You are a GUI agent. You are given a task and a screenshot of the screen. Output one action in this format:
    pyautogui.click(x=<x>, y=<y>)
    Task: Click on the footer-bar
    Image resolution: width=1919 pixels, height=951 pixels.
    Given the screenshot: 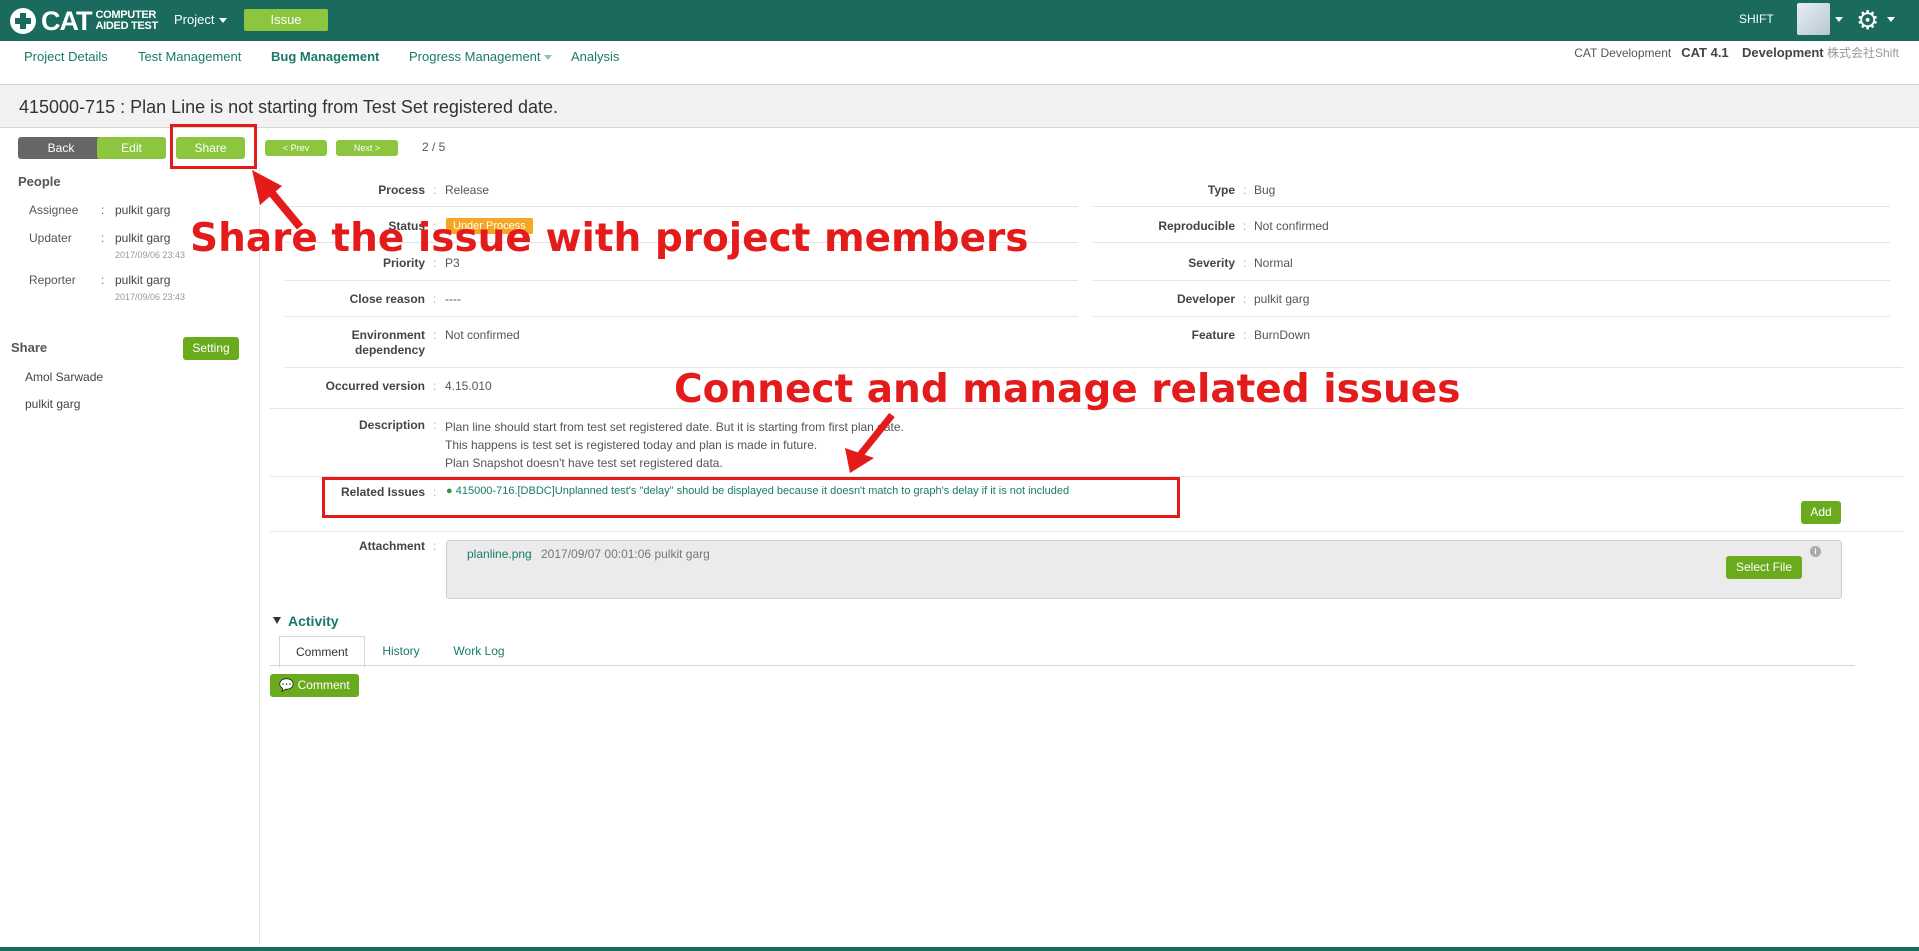 What is the action you would take?
    pyautogui.click(x=959, y=949)
    